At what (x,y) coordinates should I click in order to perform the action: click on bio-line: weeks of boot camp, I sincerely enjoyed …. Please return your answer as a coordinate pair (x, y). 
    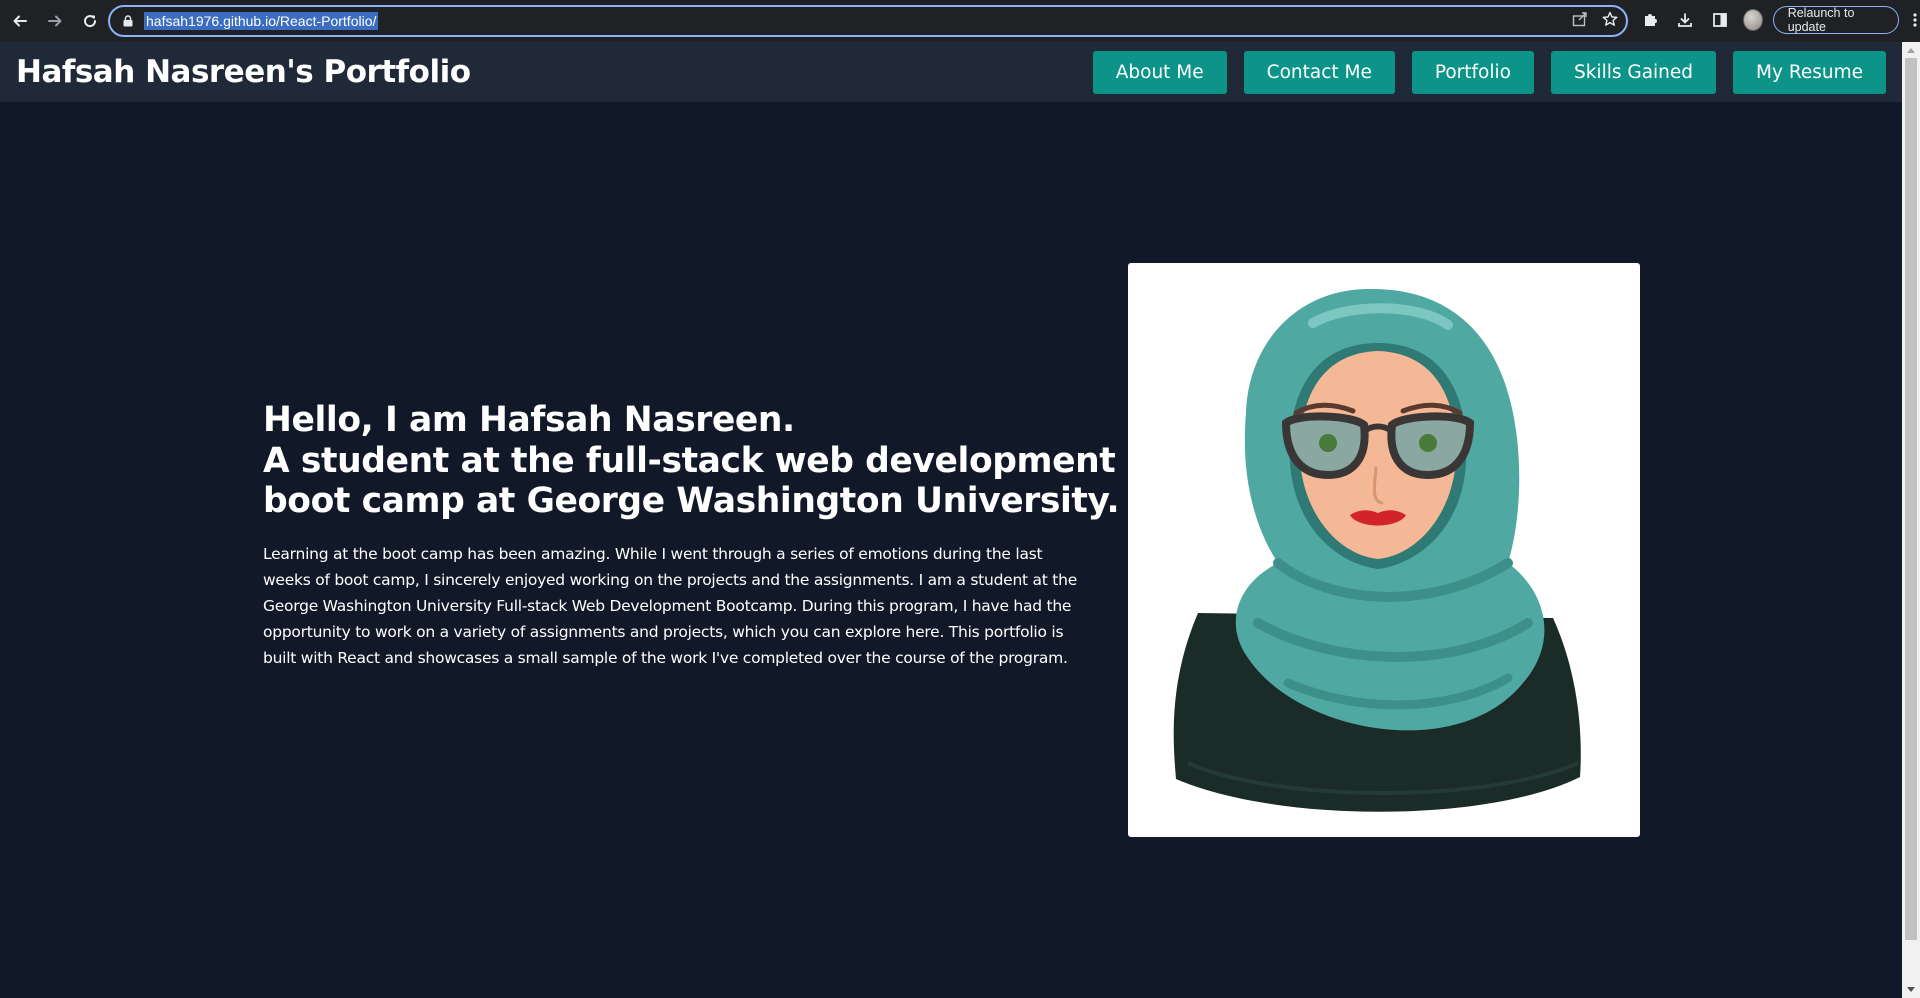
    Looking at the image, I should click on (670, 579).